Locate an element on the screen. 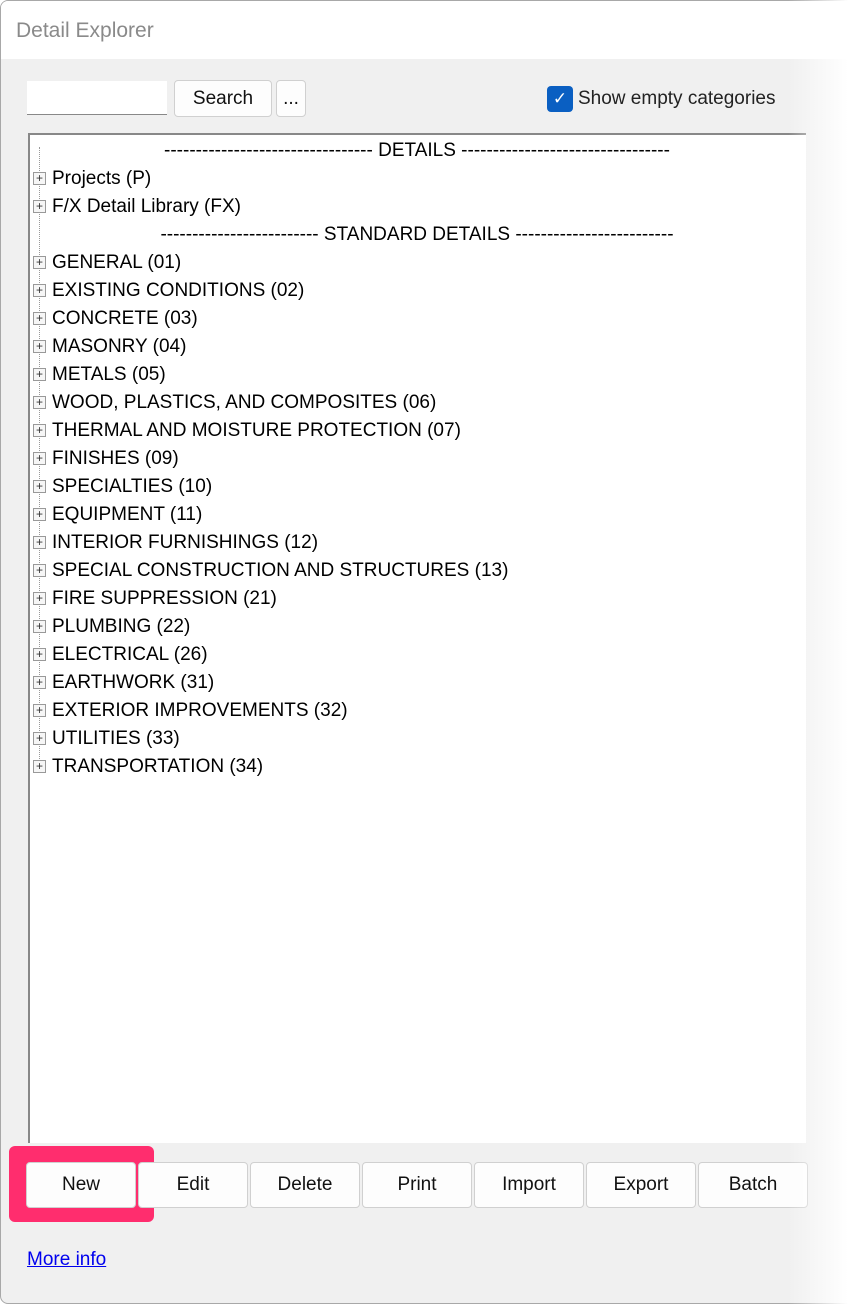 The width and height of the screenshot is (848, 1304). tree-node-label: GENERAL (01) is located at coordinates (117, 262).